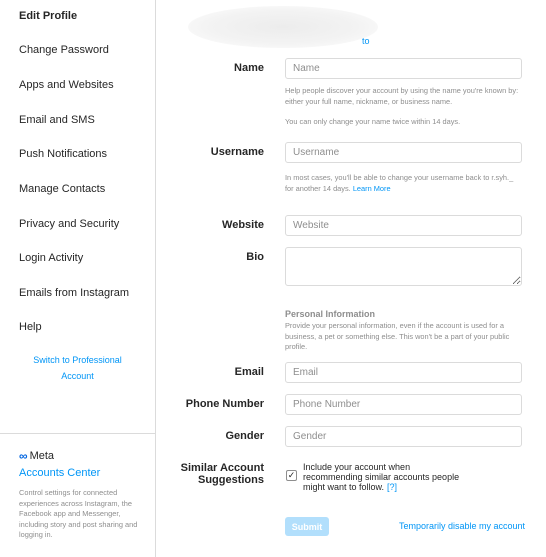  Describe the element at coordinates (222, 468) in the screenshot. I see `similar-label-line1: Similar Account` at that location.